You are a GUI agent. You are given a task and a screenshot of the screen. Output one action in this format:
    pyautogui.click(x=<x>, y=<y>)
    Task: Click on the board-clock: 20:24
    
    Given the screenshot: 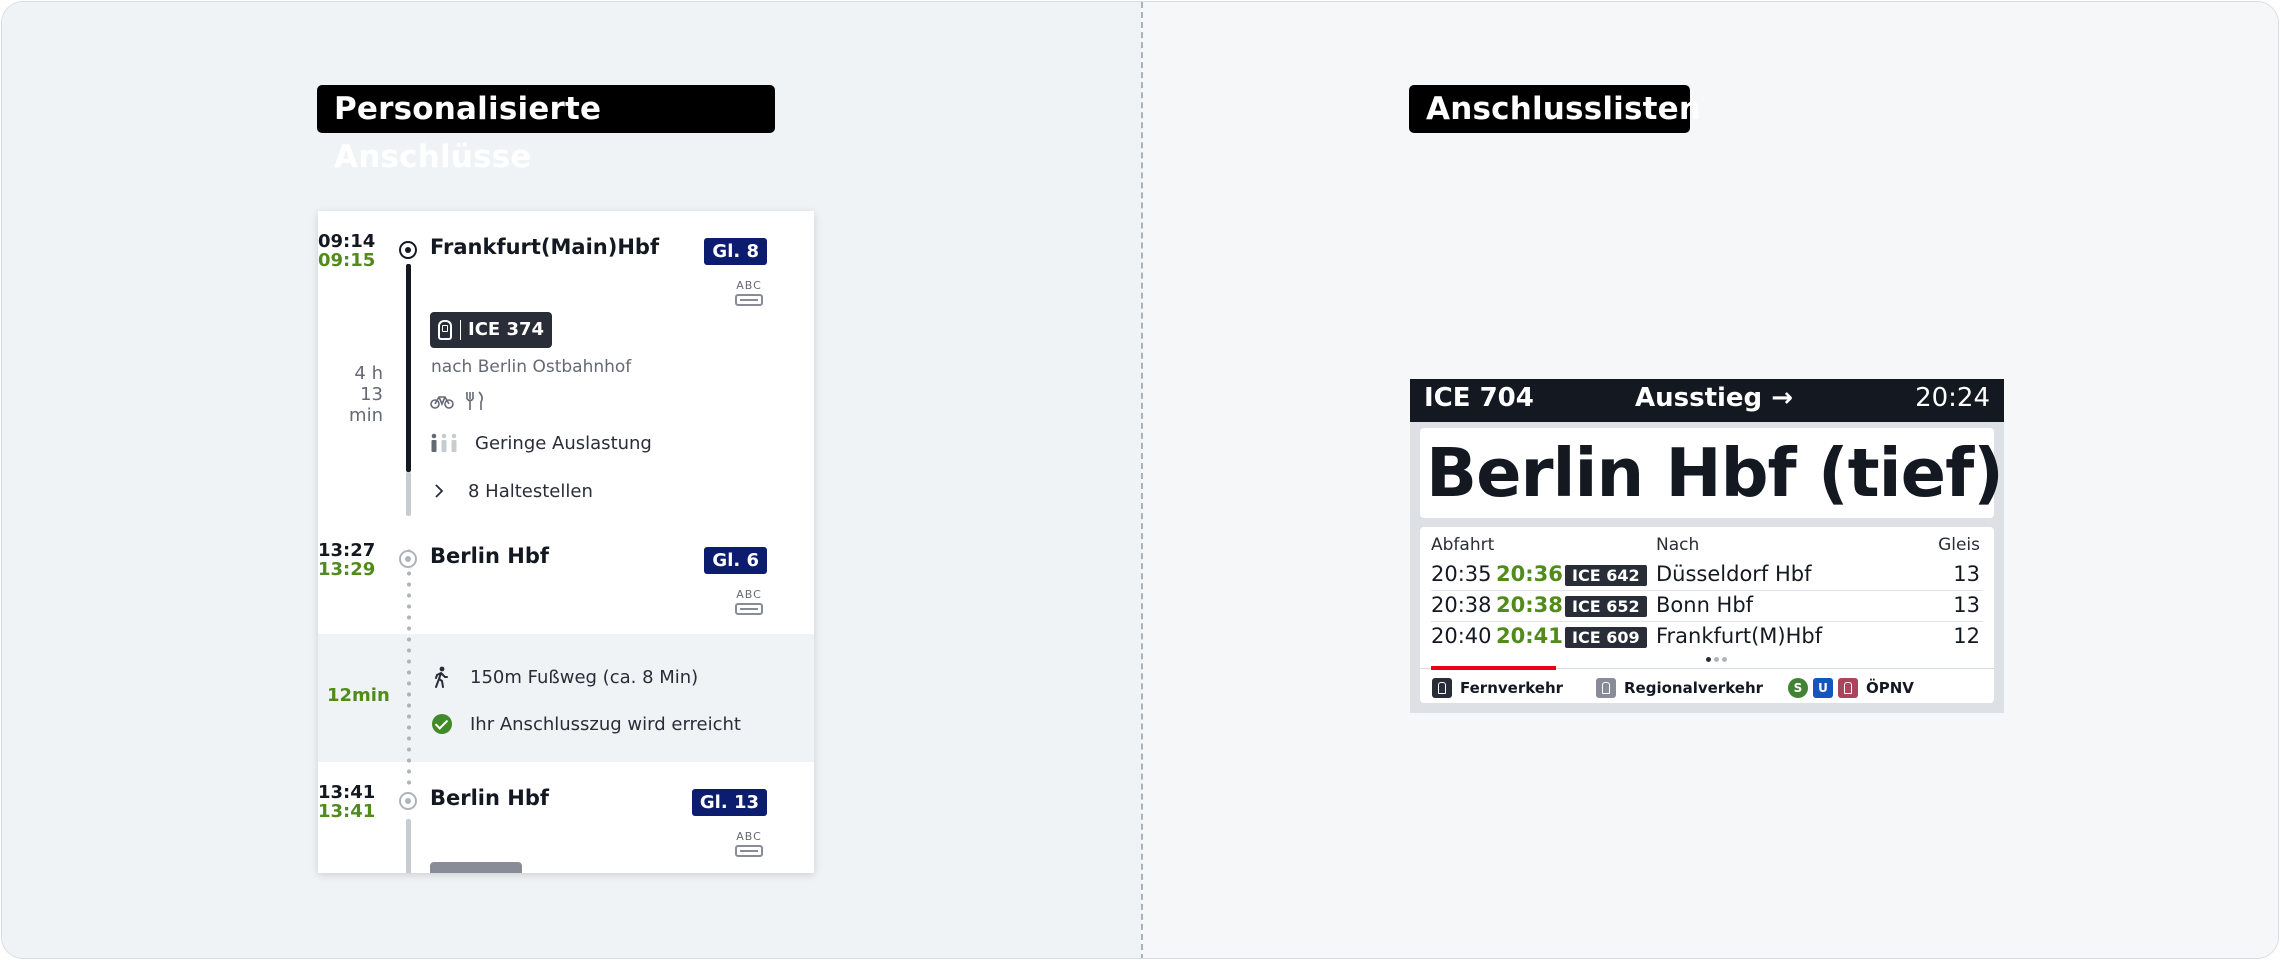 What is the action you would take?
    pyautogui.click(x=1952, y=398)
    